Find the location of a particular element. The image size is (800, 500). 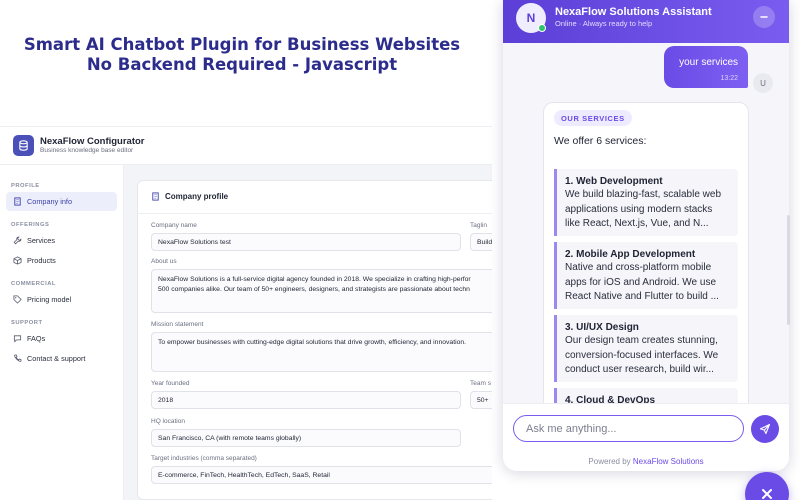

sidebar-item-faqs: FAQs is located at coordinates (61, 338).